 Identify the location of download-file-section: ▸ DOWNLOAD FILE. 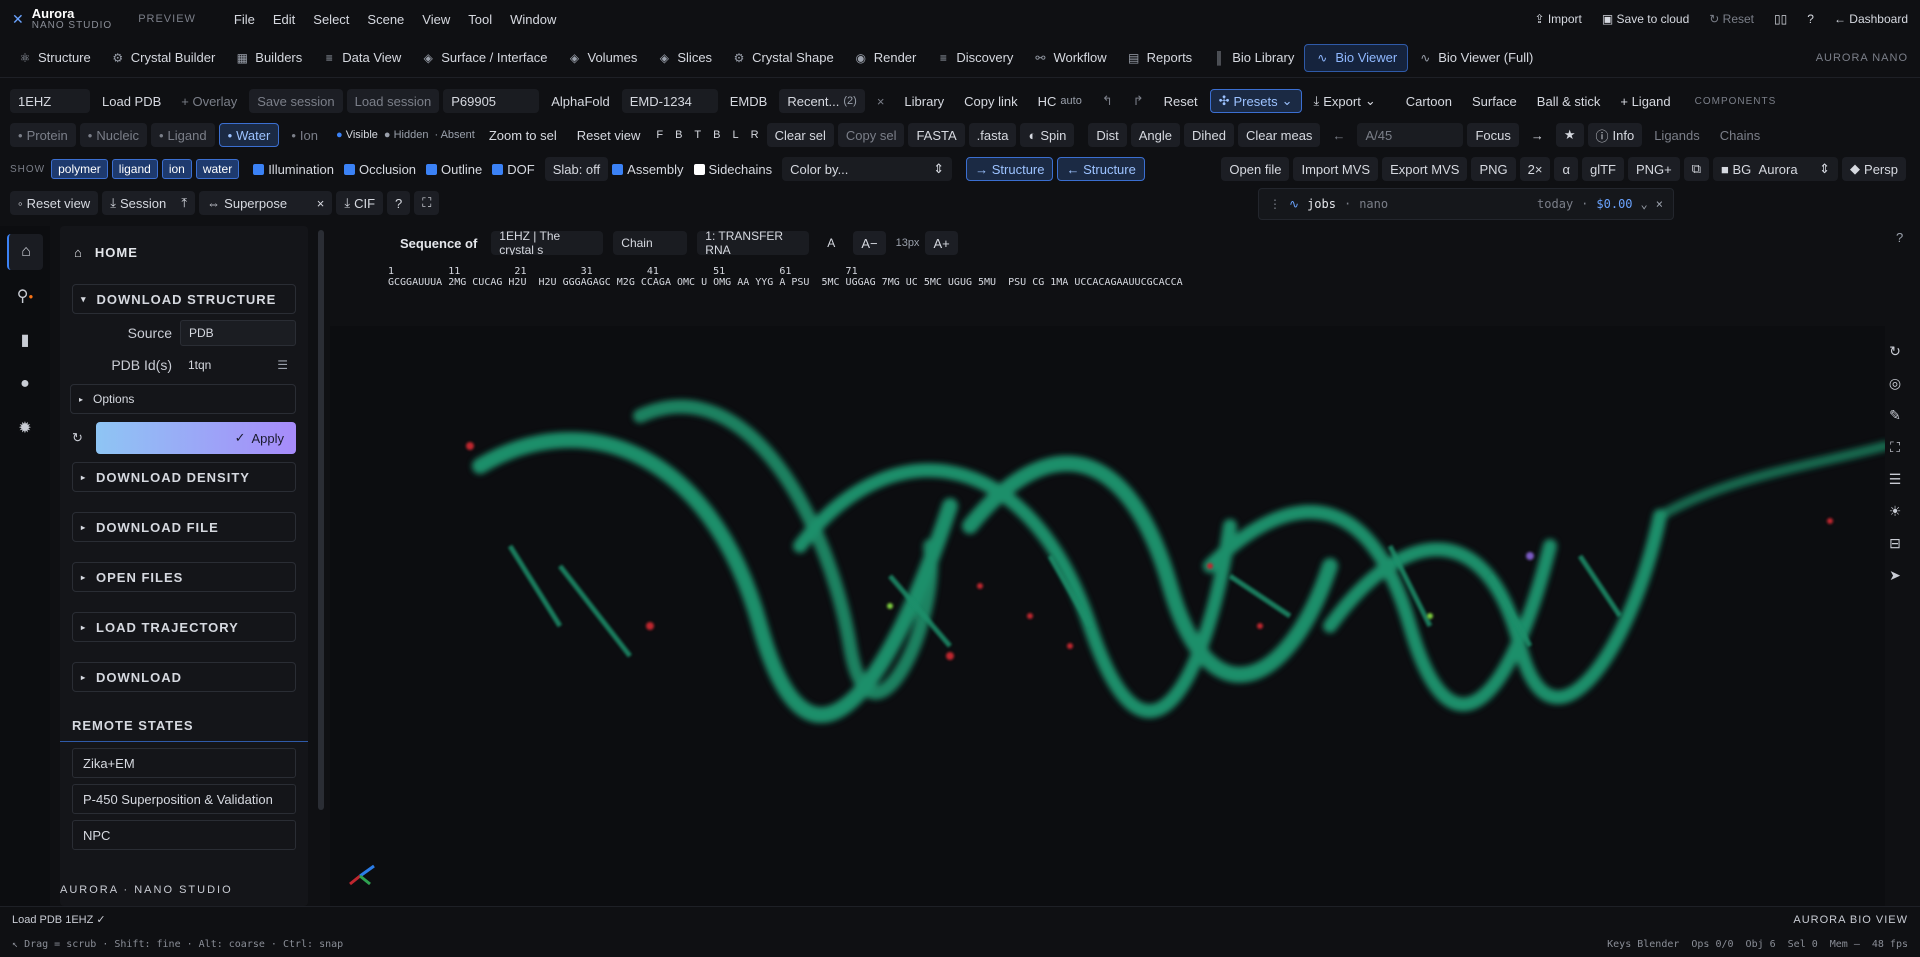
(184, 527).